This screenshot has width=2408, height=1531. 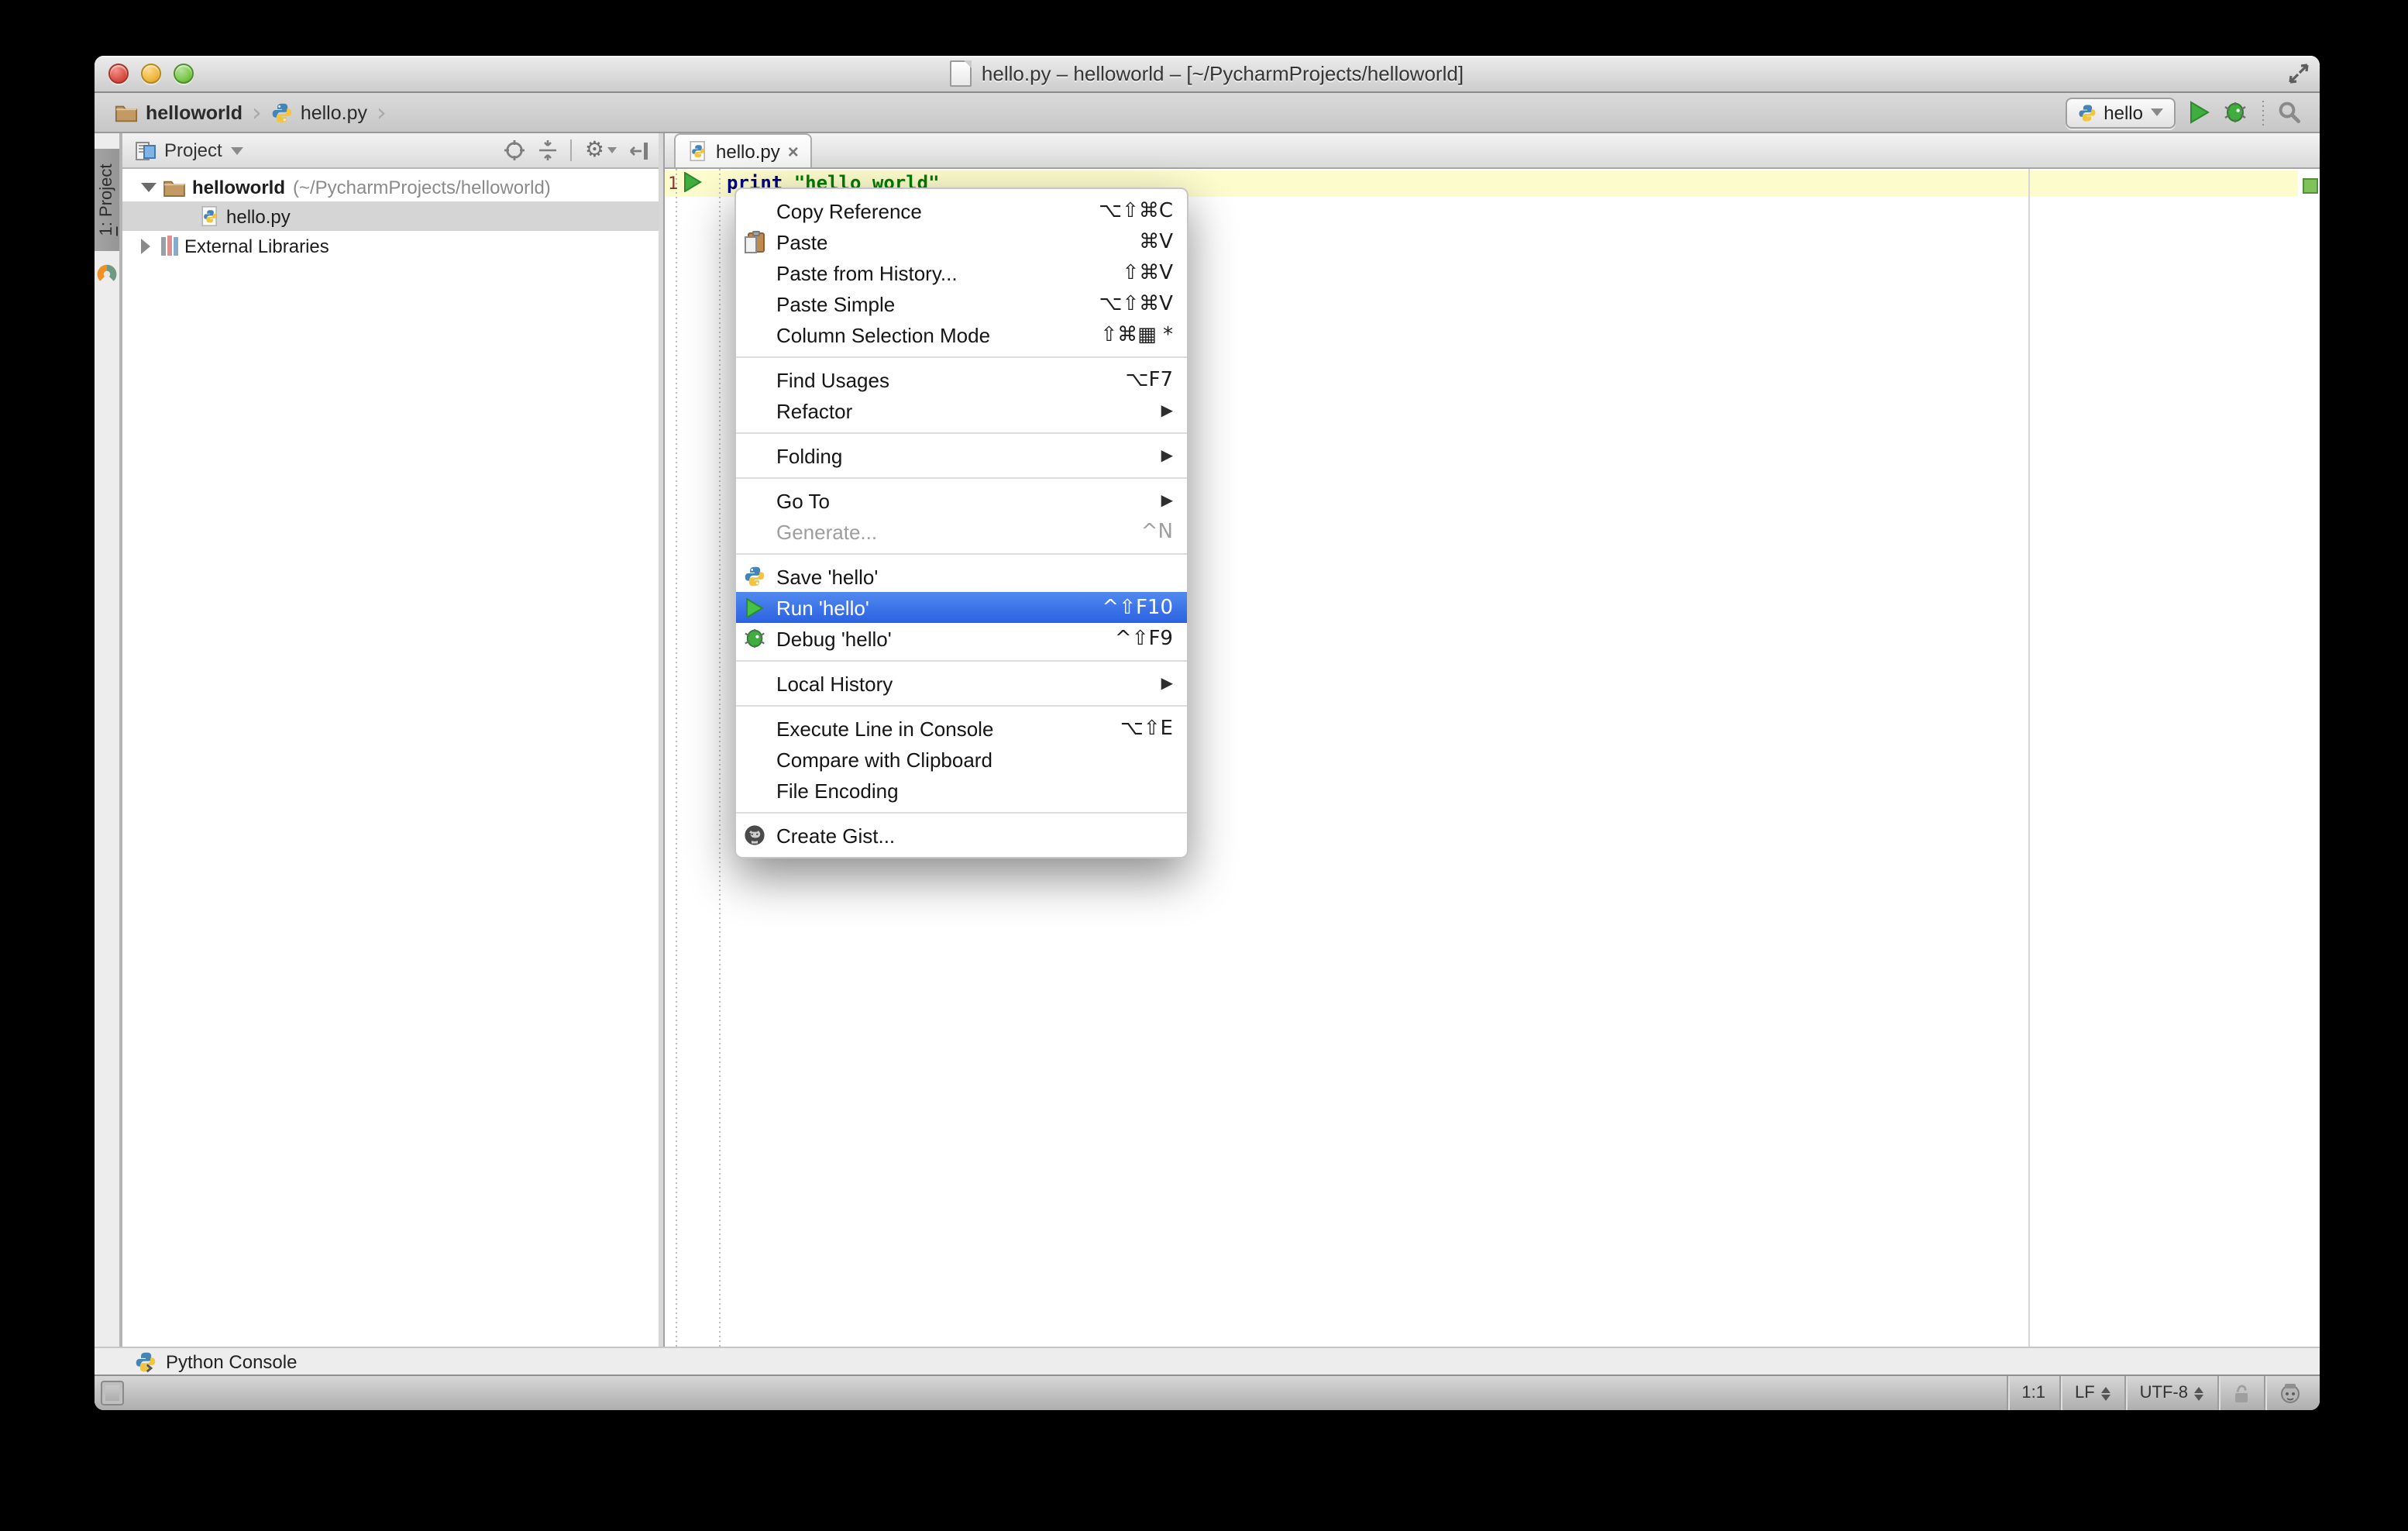 What do you see at coordinates (2309, 758) in the screenshot?
I see `error-stripe` at bounding box center [2309, 758].